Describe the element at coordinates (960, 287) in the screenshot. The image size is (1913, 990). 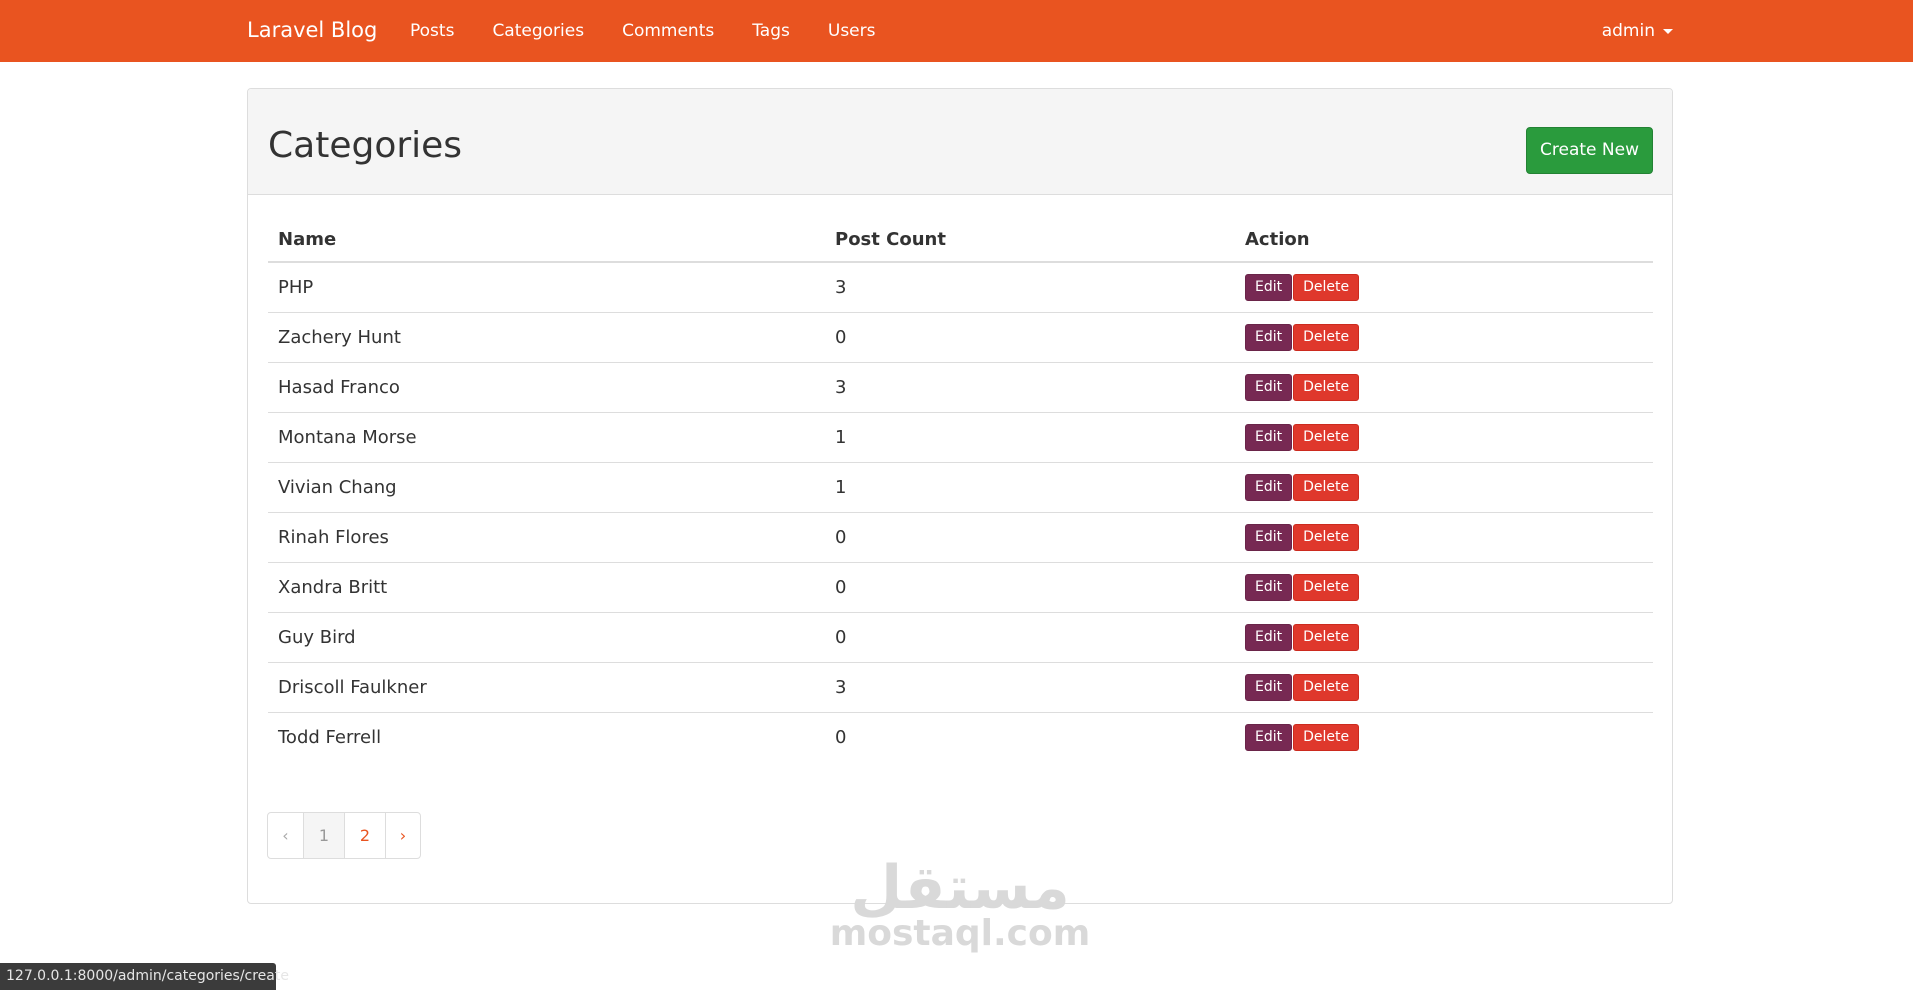
I see `table-row: PHP 3 Edit Delete` at that location.